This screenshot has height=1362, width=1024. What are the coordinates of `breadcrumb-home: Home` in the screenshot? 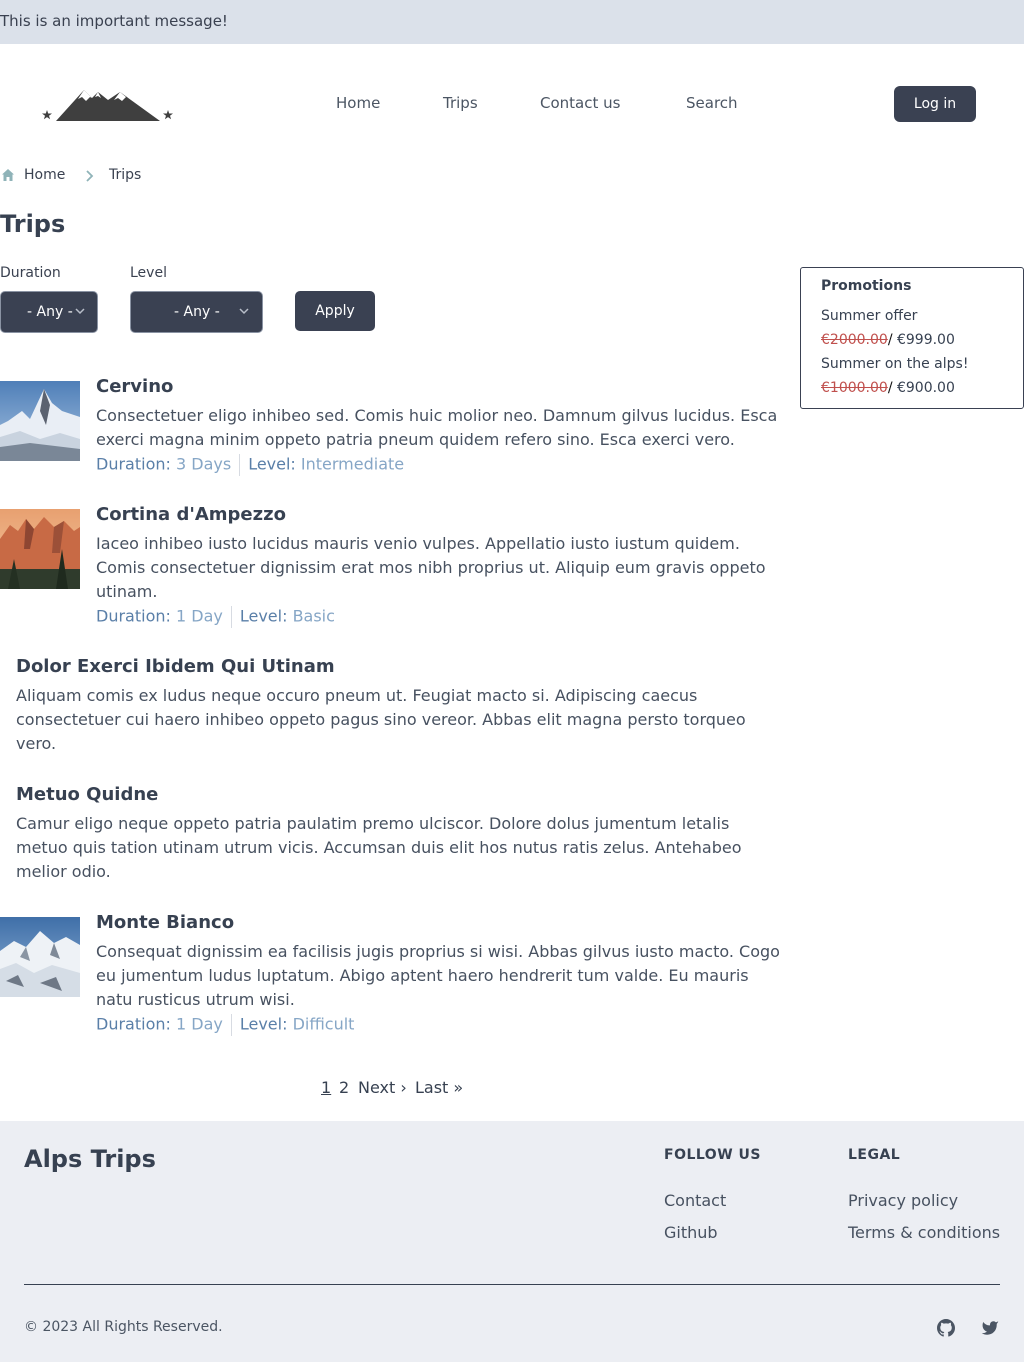 It's located at (44, 175).